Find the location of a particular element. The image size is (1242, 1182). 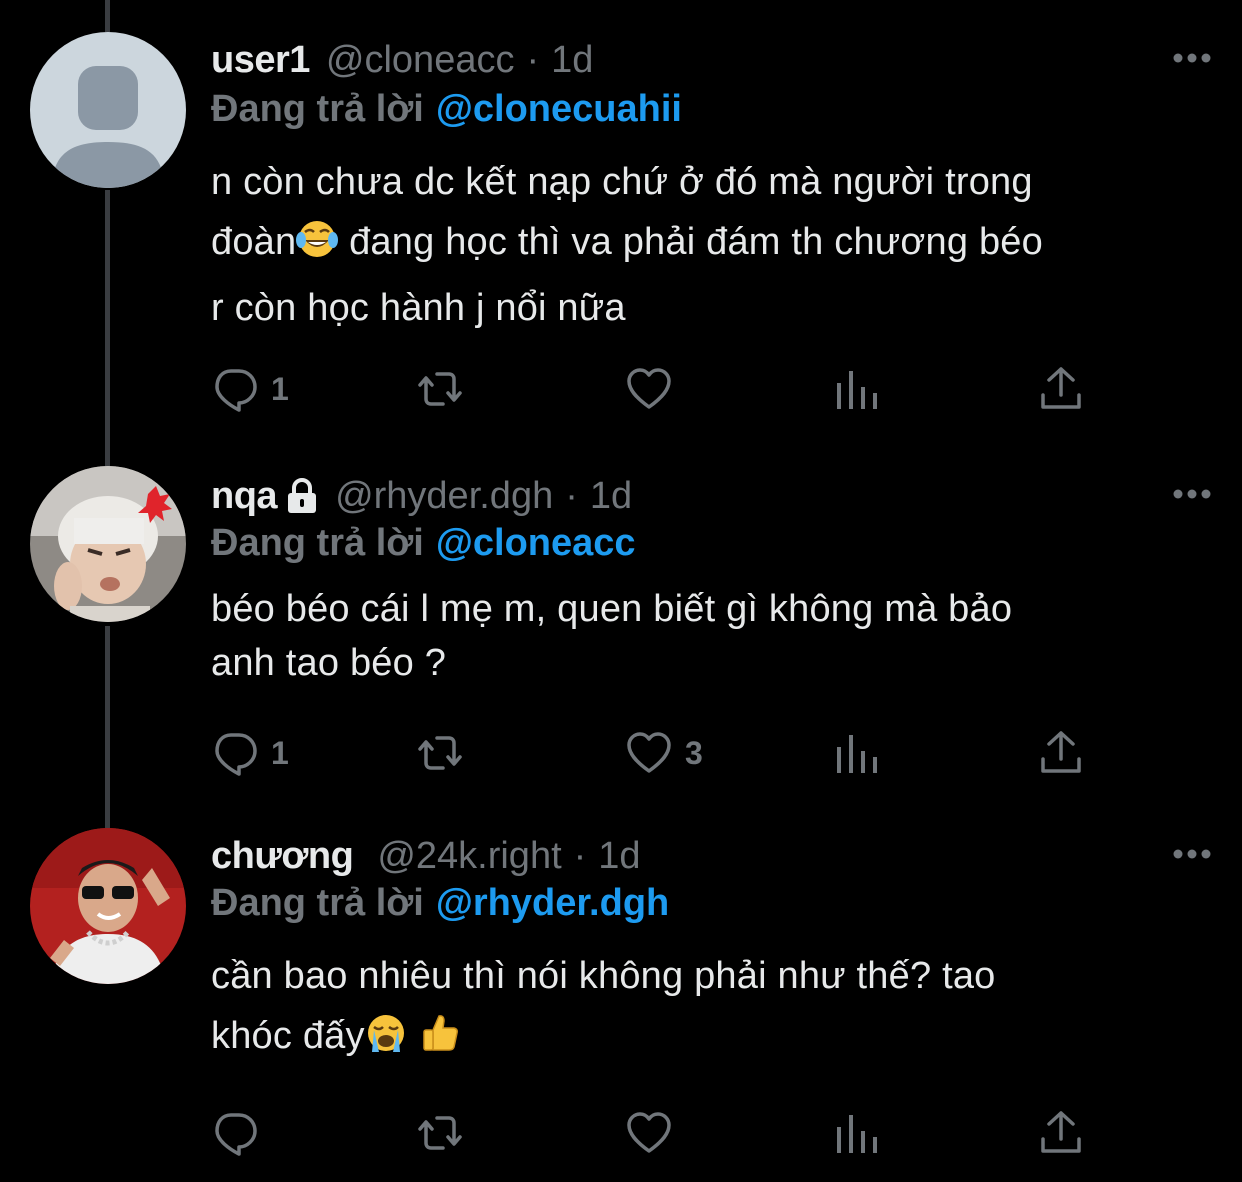

tweet-actions: 1 is located at coordinates (661, 389).